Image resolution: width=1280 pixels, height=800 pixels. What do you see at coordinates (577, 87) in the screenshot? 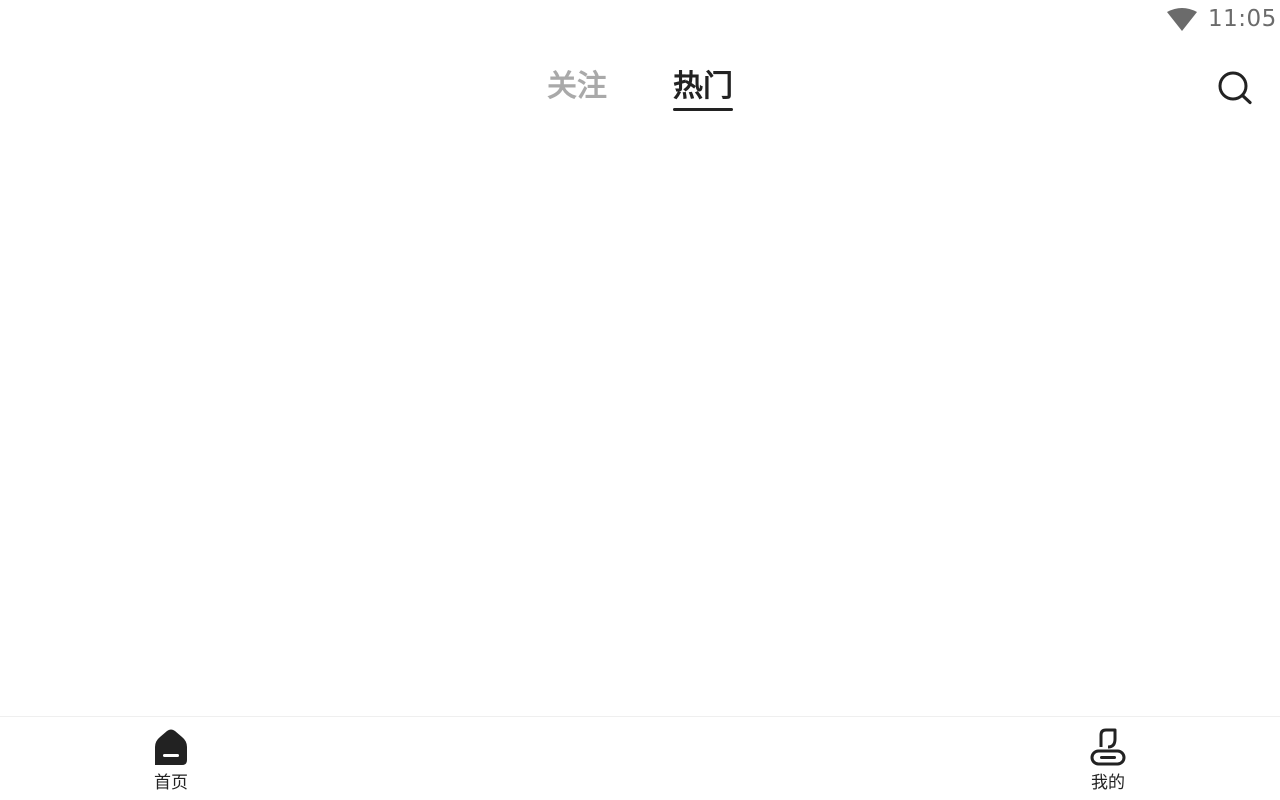
I see `tab-follow: 关注` at bounding box center [577, 87].